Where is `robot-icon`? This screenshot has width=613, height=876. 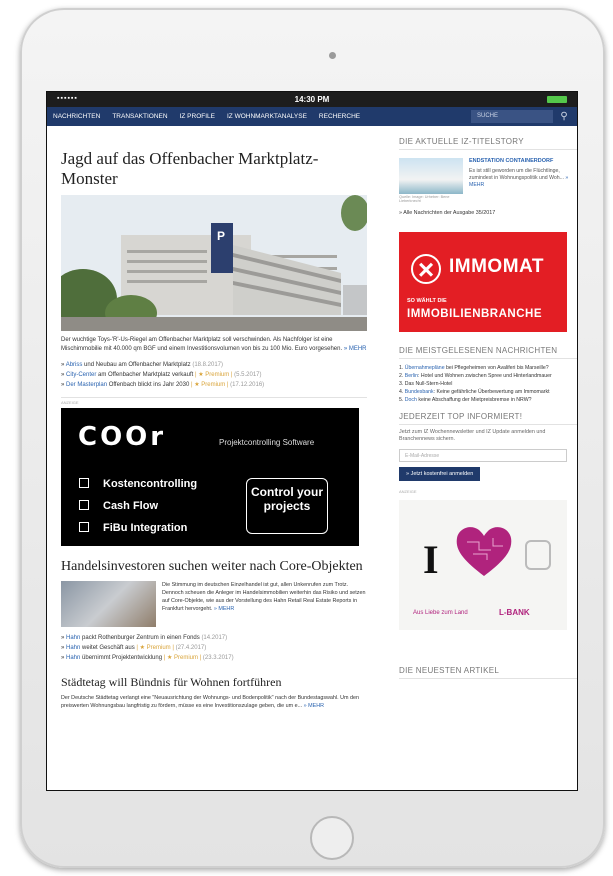
robot-icon is located at coordinates (538, 555).